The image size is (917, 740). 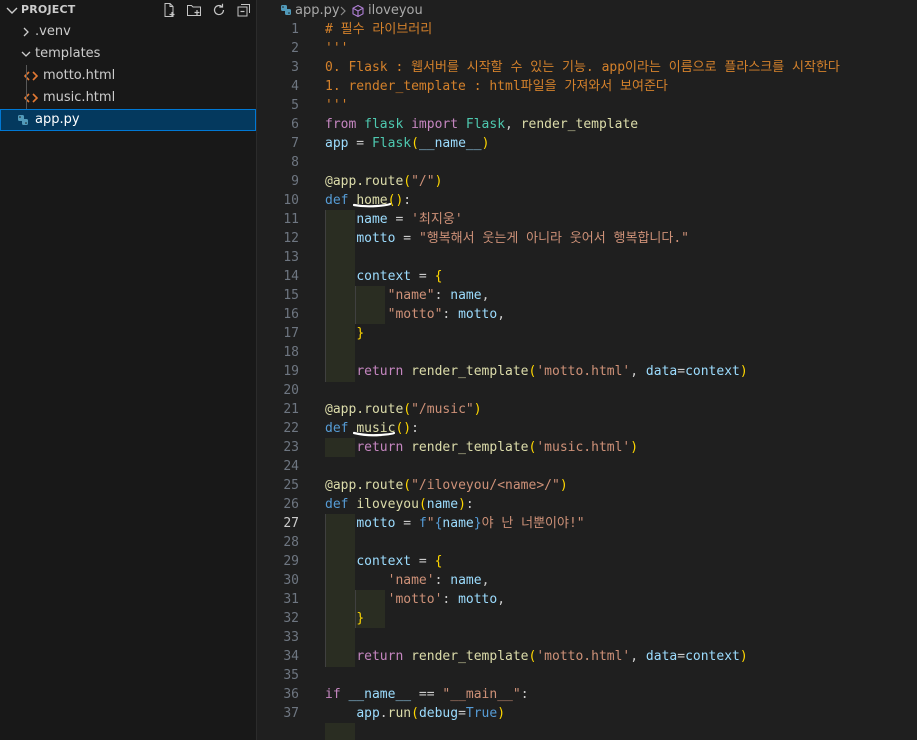 I want to click on tree-folder-venv: .venv, so click(x=128, y=32).